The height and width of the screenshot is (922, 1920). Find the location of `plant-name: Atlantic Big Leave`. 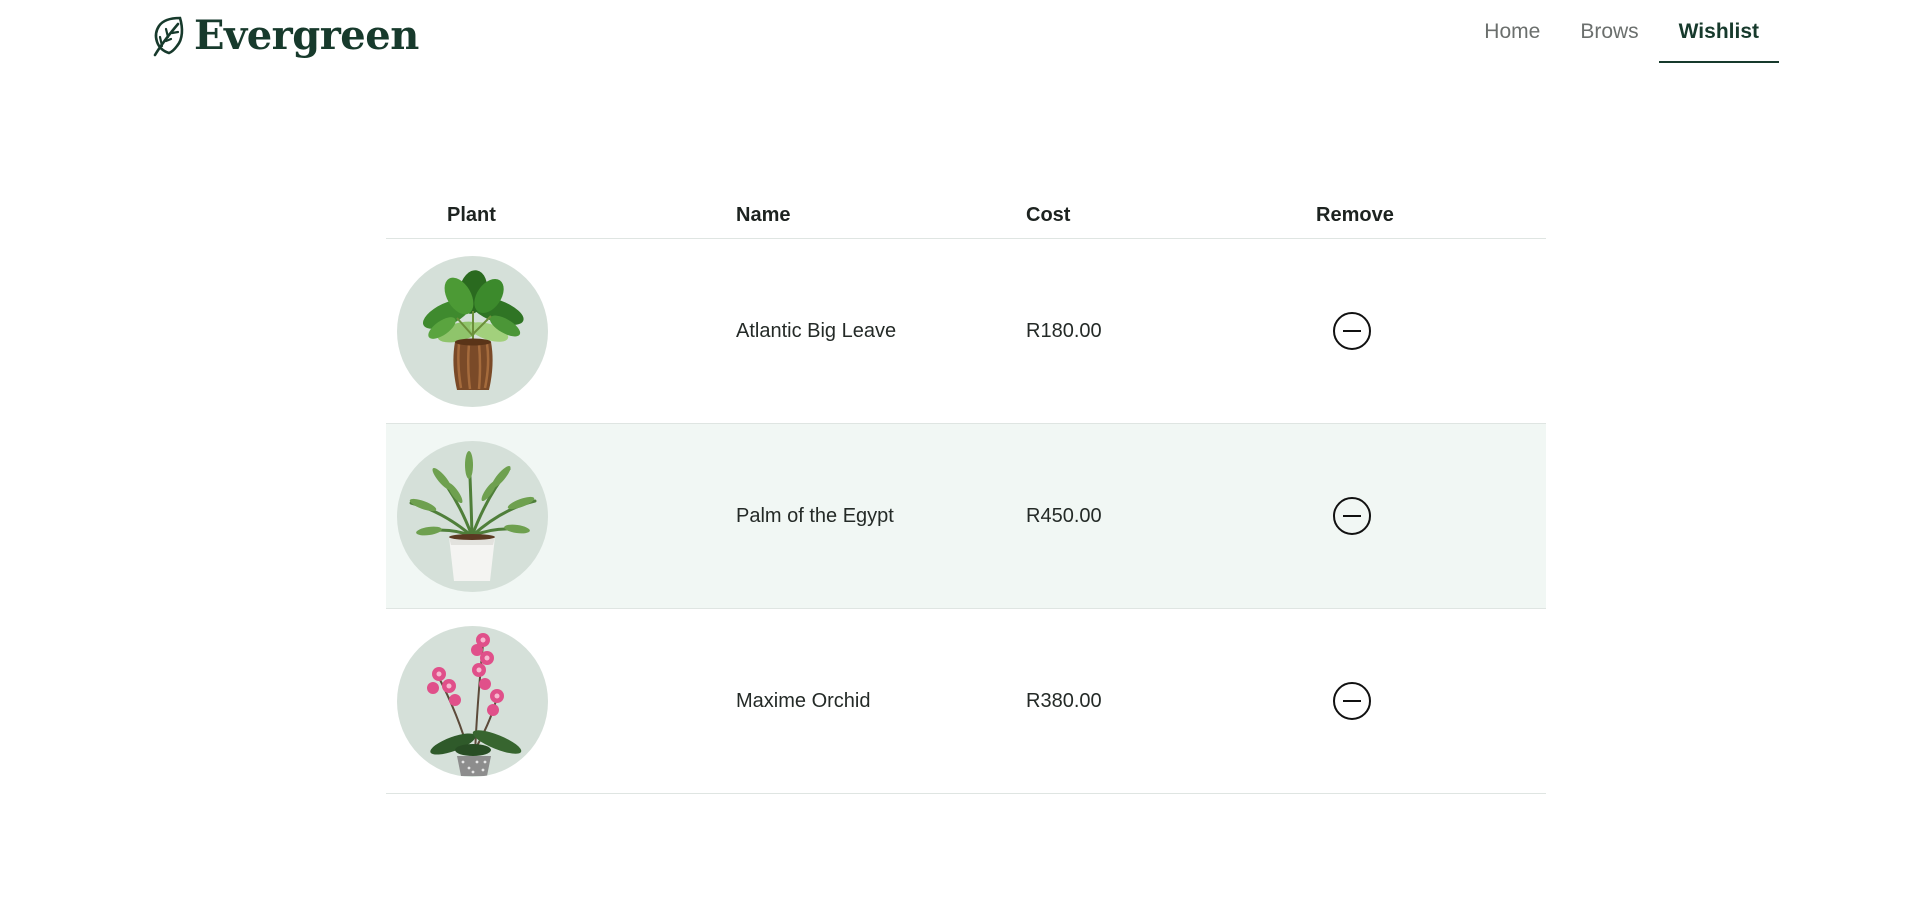

plant-name: Atlantic Big Leave is located at coordinates (816, 330).